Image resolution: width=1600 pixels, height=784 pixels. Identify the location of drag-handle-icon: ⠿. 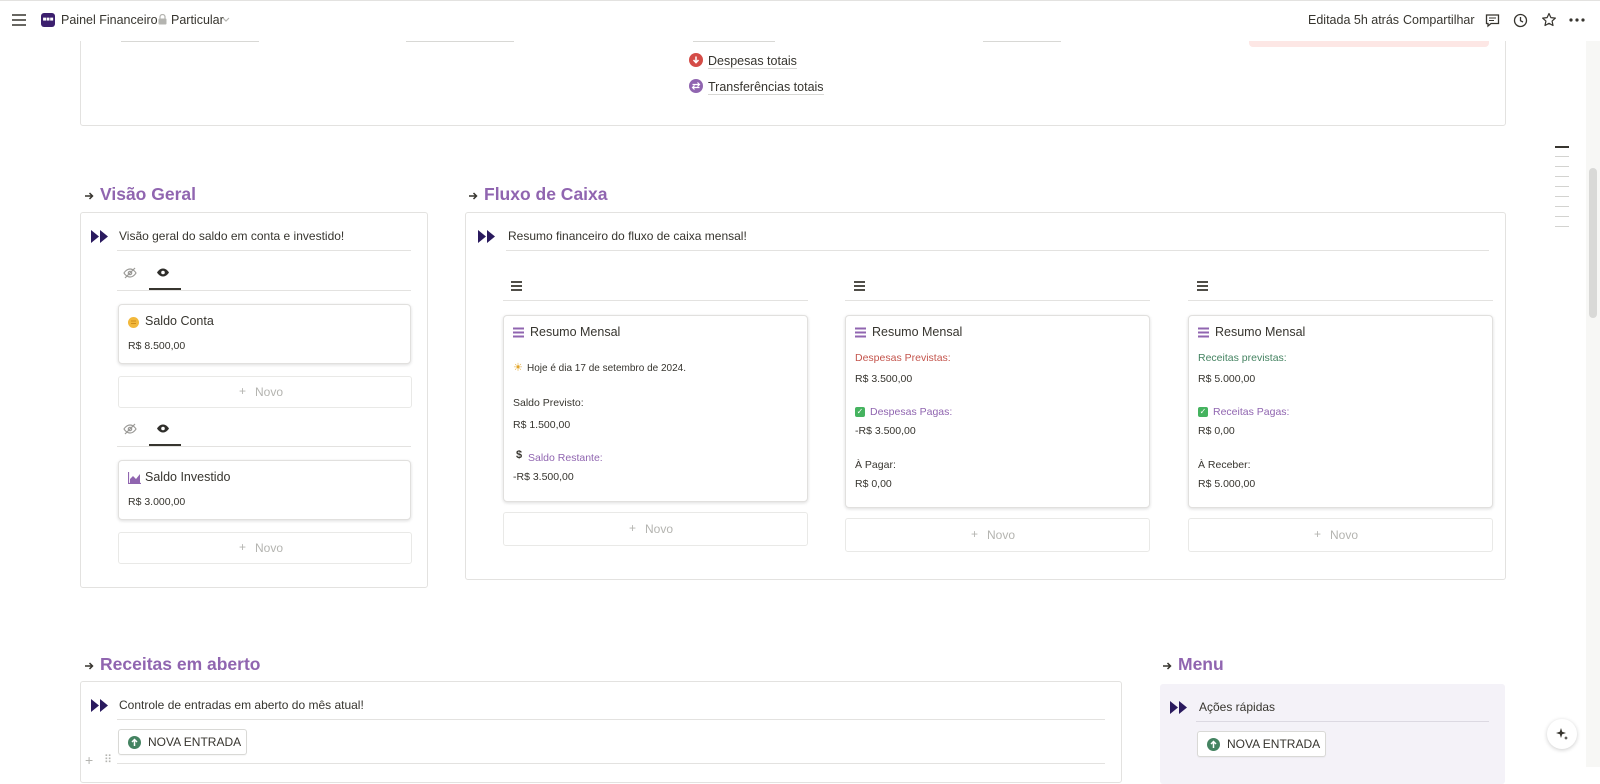
(108, 760).